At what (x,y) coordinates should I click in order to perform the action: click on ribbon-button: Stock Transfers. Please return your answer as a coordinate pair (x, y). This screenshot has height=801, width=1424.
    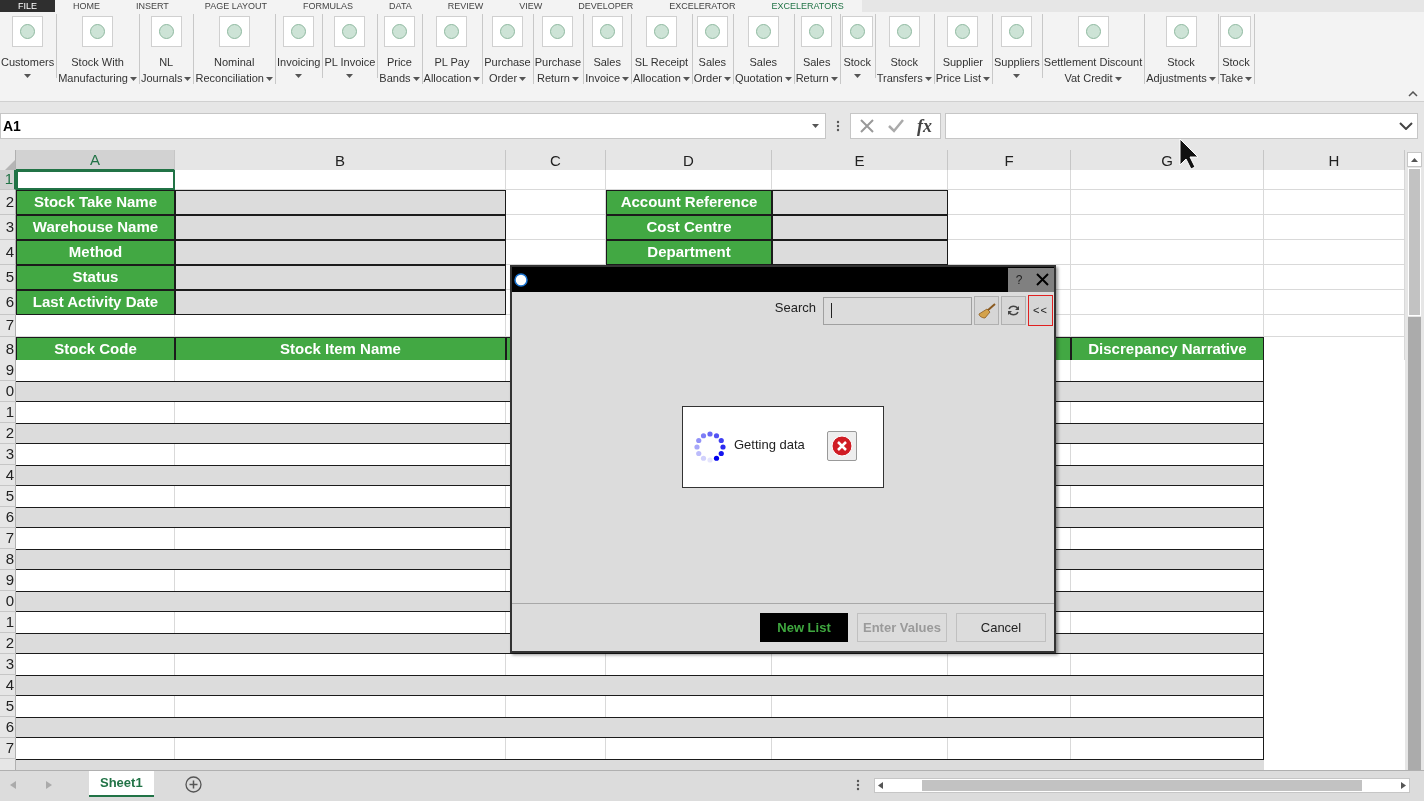
    Looking at the image, I should click on (904, 49).